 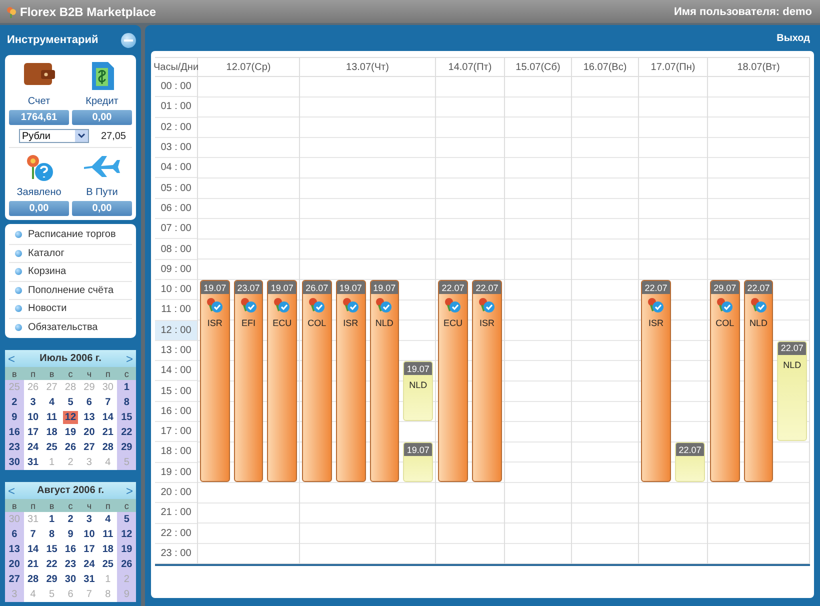 I want to click on weekday-label: ч, so click(x=89, y=505).